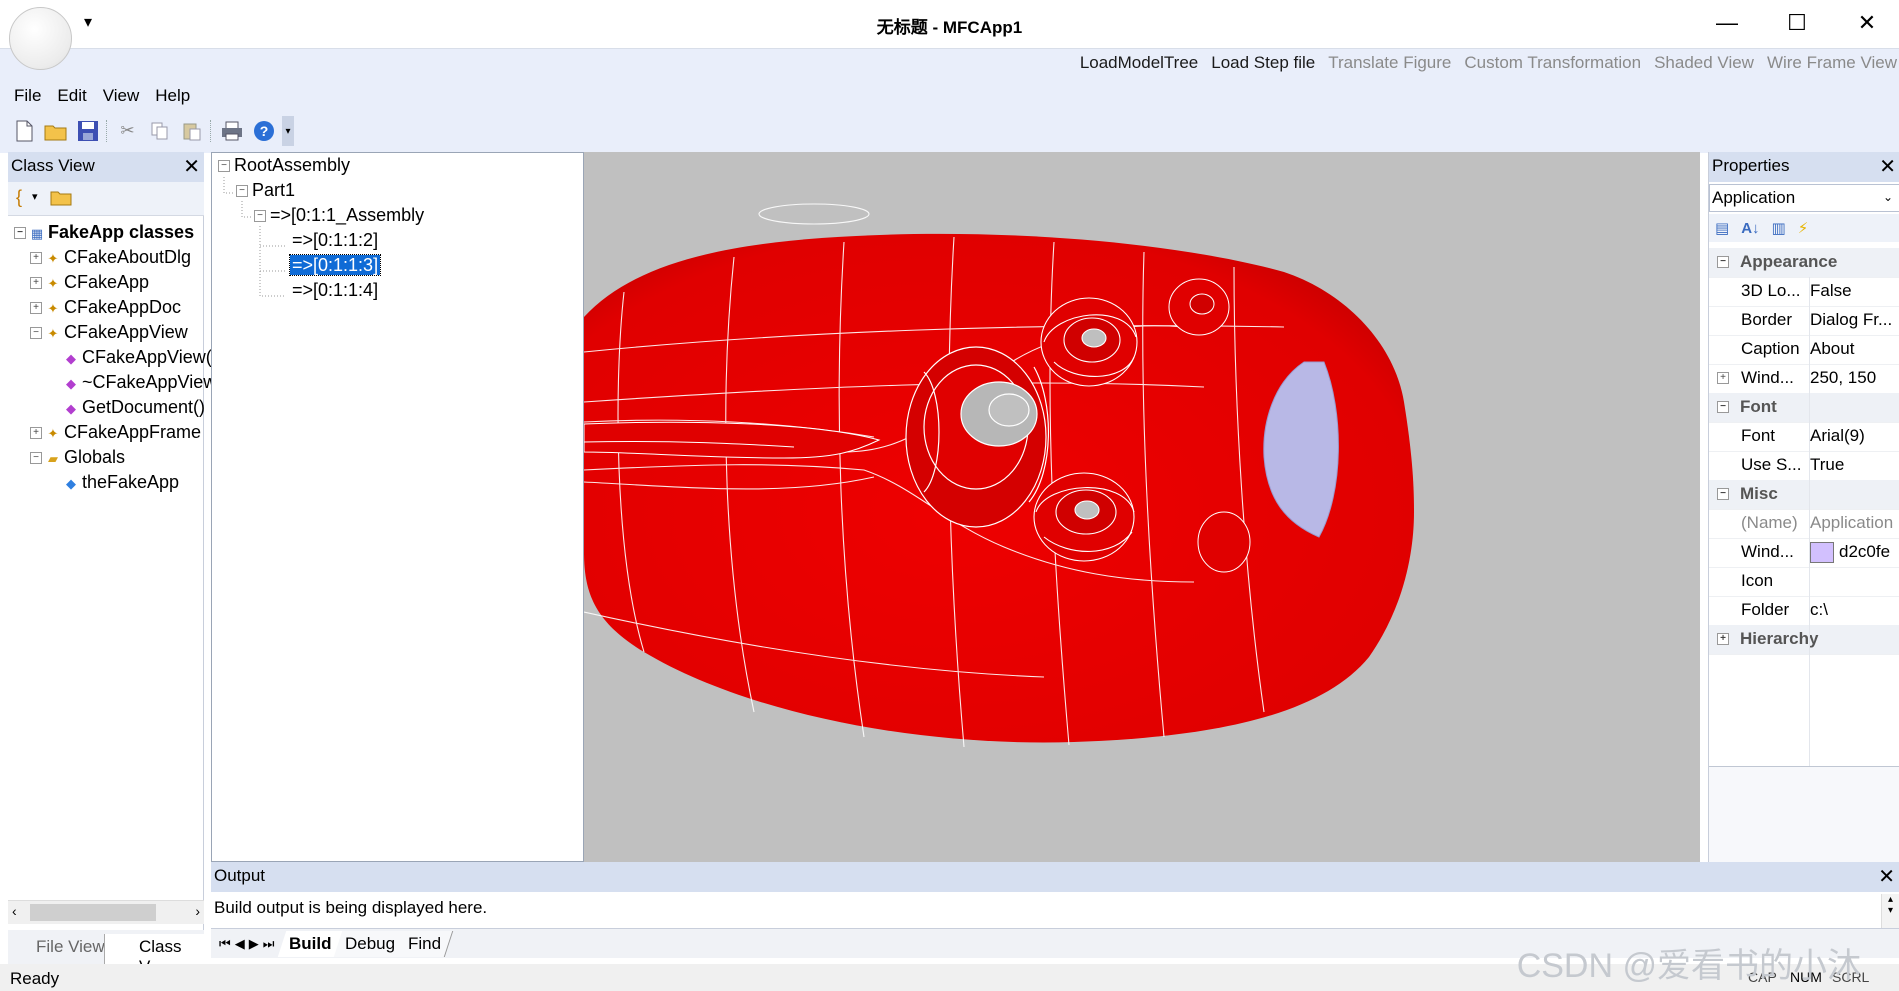  I want to click on copy-icon, so click(159, 131).